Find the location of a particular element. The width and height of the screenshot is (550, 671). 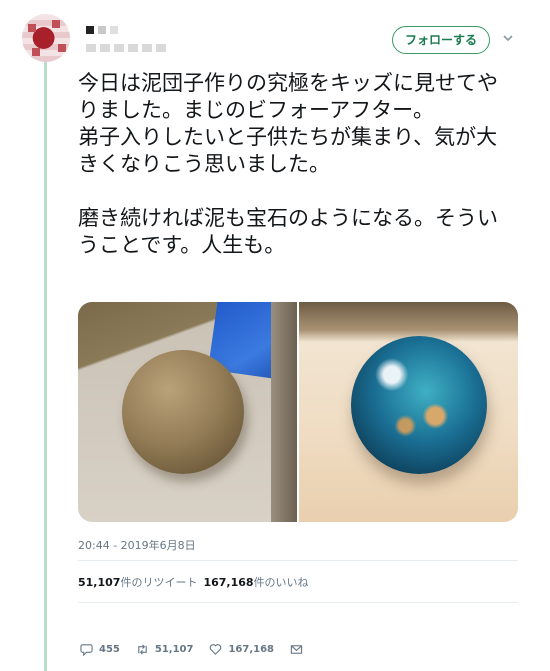

display-name-redacted is located at coordinates (102, 30).